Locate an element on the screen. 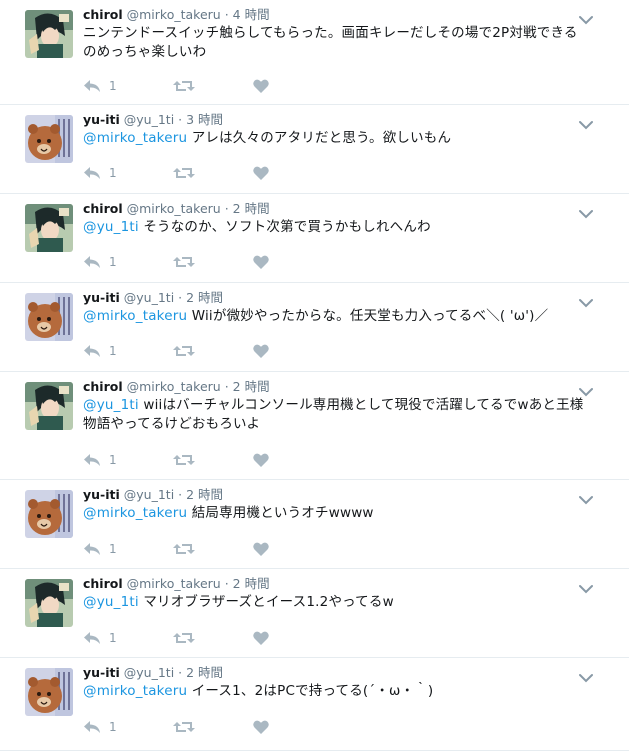 This screenshot has width=629, height=751. timestamp: 4 時間 is located at coordinates (251, 14).